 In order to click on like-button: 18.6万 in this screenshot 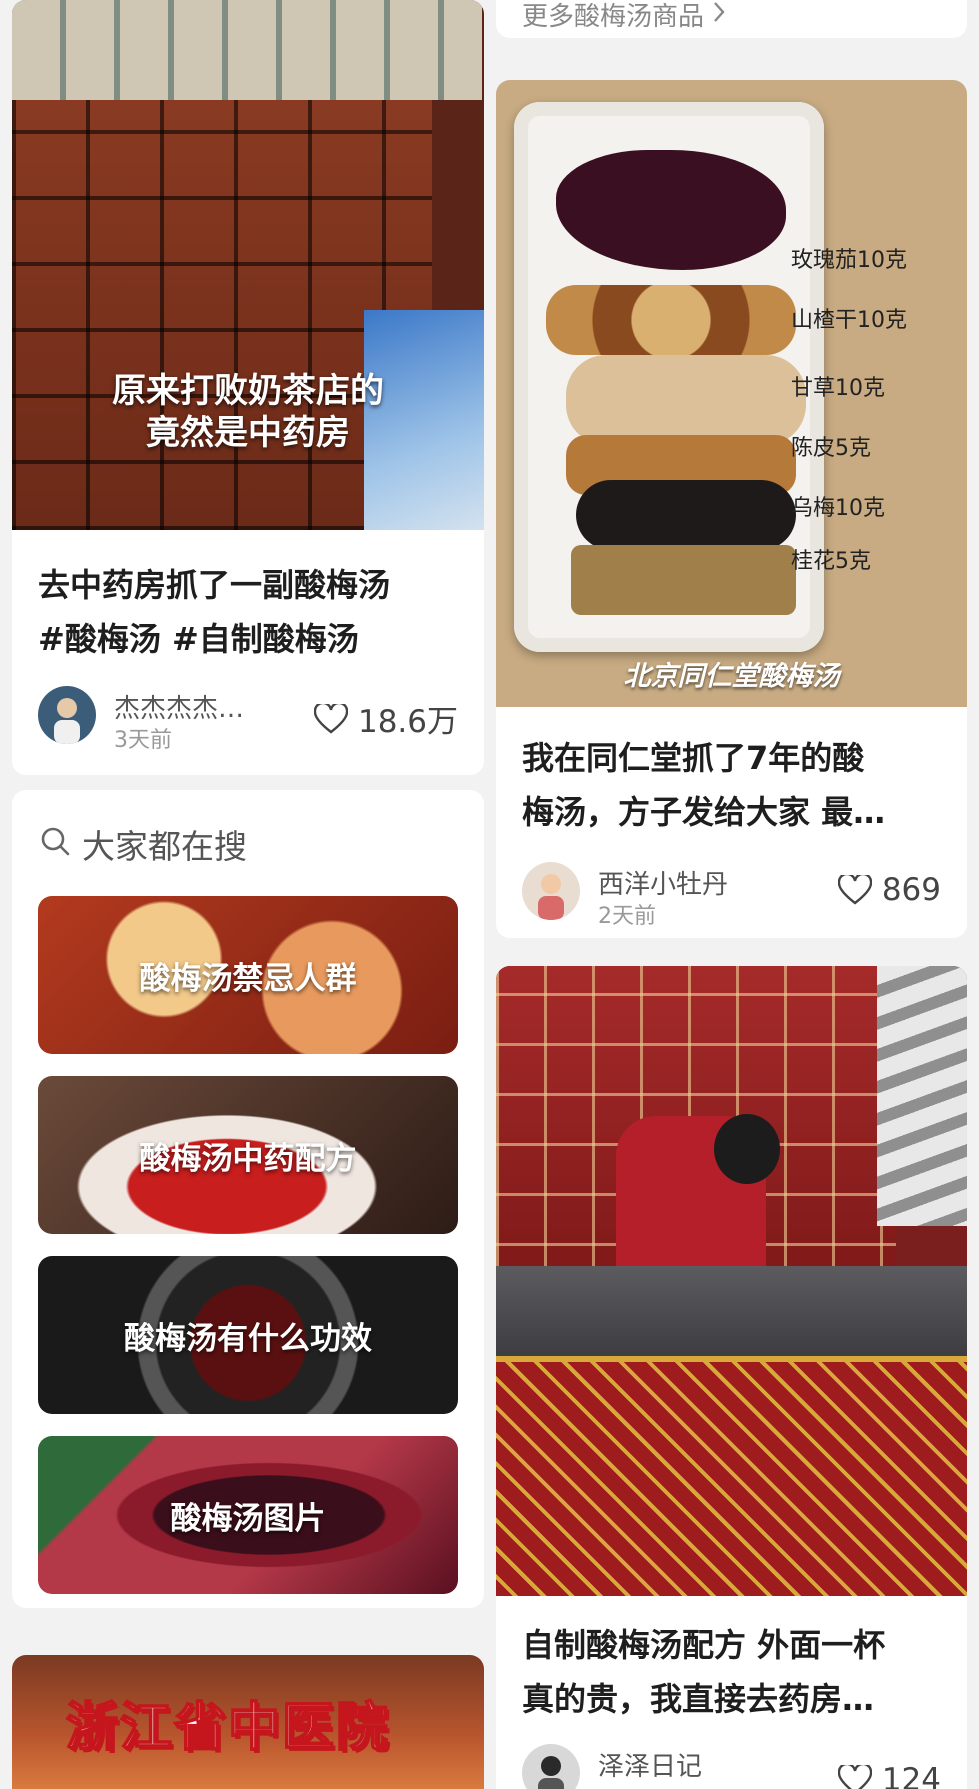, I will do `click(385, 718)`.